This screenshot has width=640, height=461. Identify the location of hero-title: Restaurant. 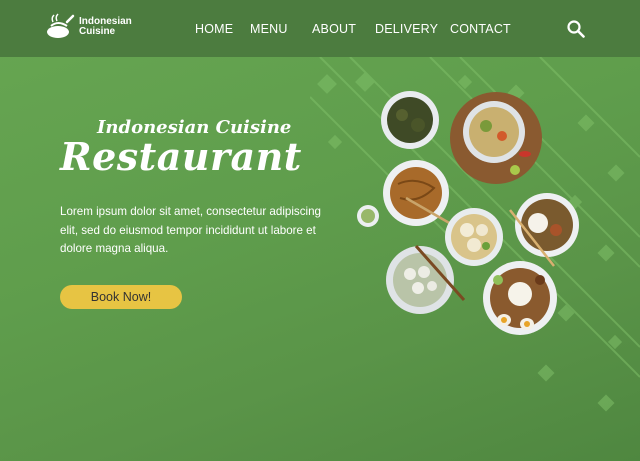
(181, 156).